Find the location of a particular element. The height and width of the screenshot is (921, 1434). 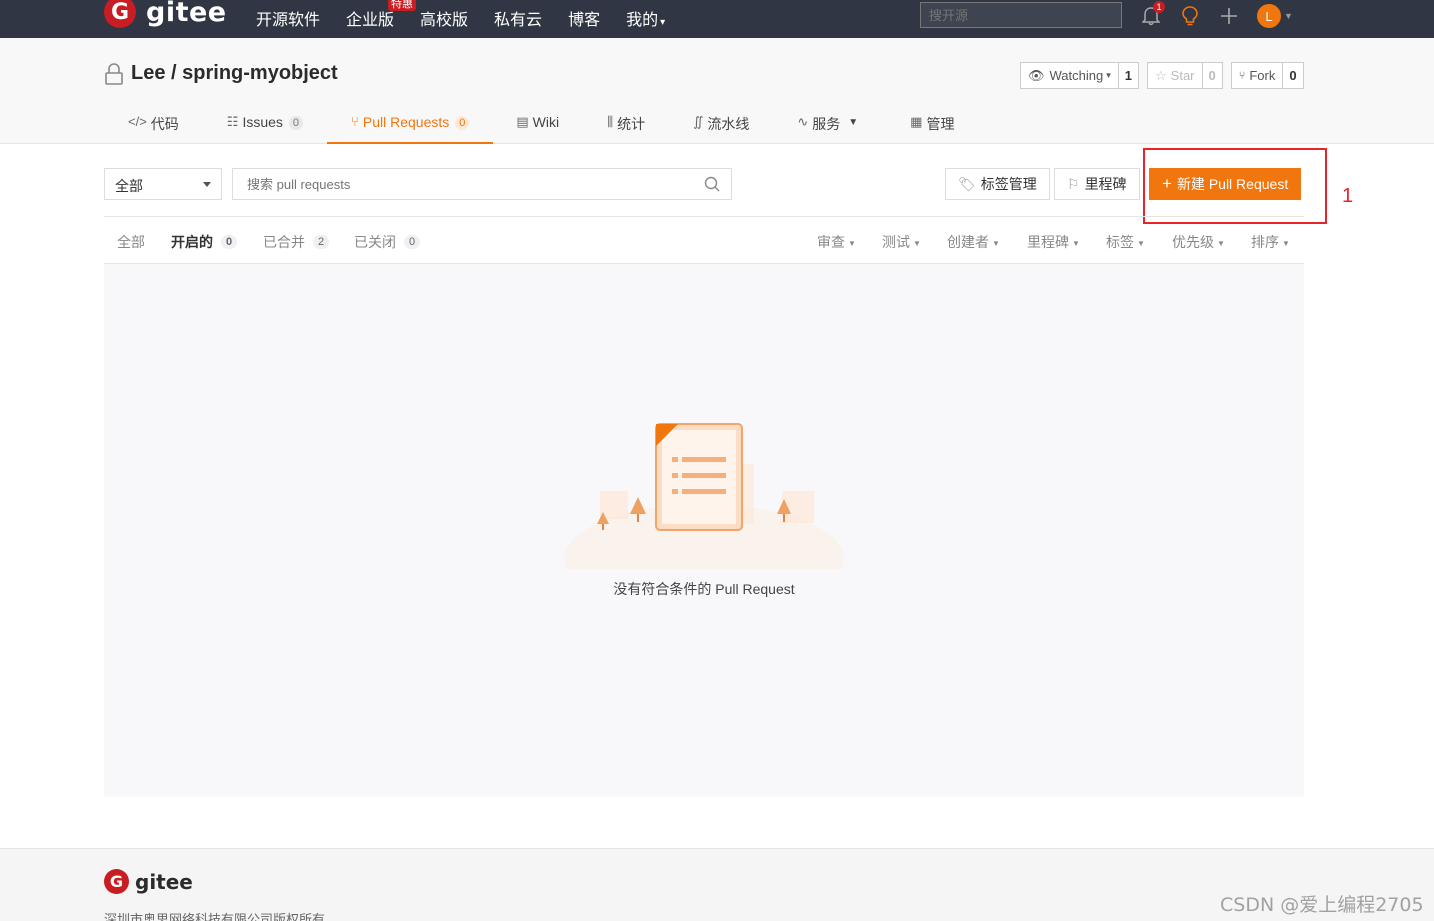

pull-request-icon: ⑂ is located at coordinates (355, 121).